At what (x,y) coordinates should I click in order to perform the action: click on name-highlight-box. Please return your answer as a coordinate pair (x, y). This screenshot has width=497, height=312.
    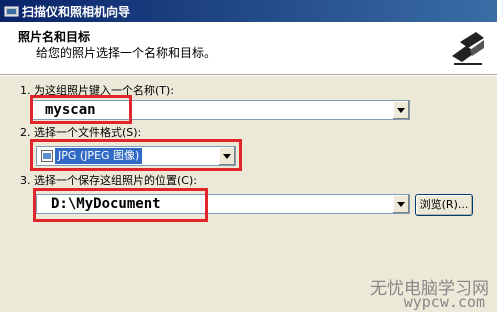
    Looking at the image, I should click on (81, 109).